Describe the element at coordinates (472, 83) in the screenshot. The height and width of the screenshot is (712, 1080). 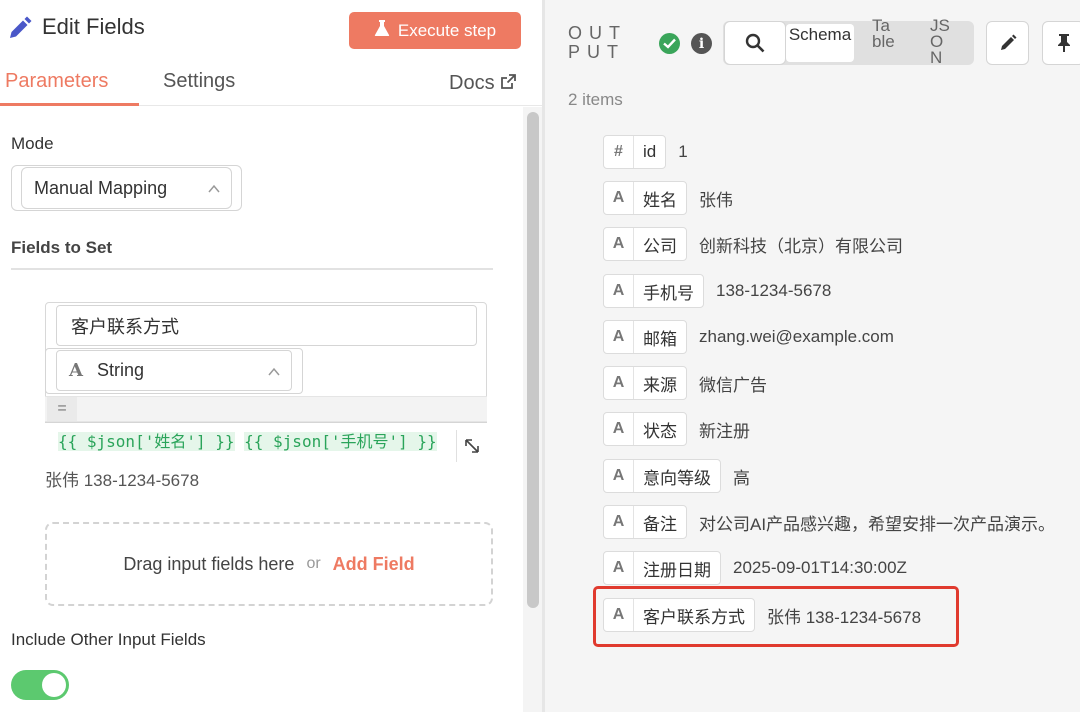
I see `docs-label: Docs` at that location.